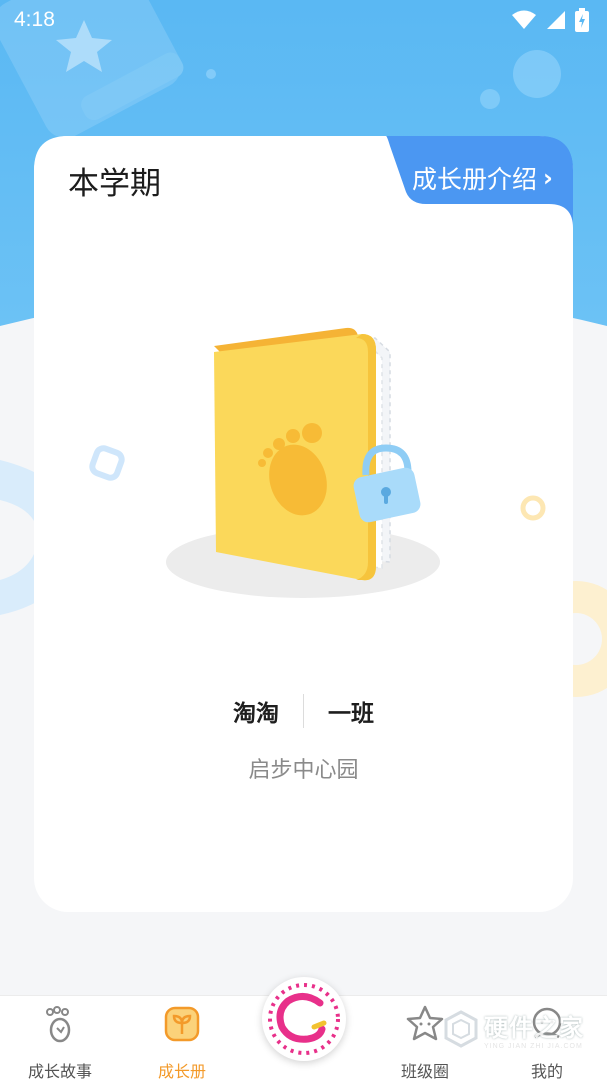 The height and width of the screenshot is (1080, 607). I want to click on hexagon-logo-icon, so click(461, 1029).